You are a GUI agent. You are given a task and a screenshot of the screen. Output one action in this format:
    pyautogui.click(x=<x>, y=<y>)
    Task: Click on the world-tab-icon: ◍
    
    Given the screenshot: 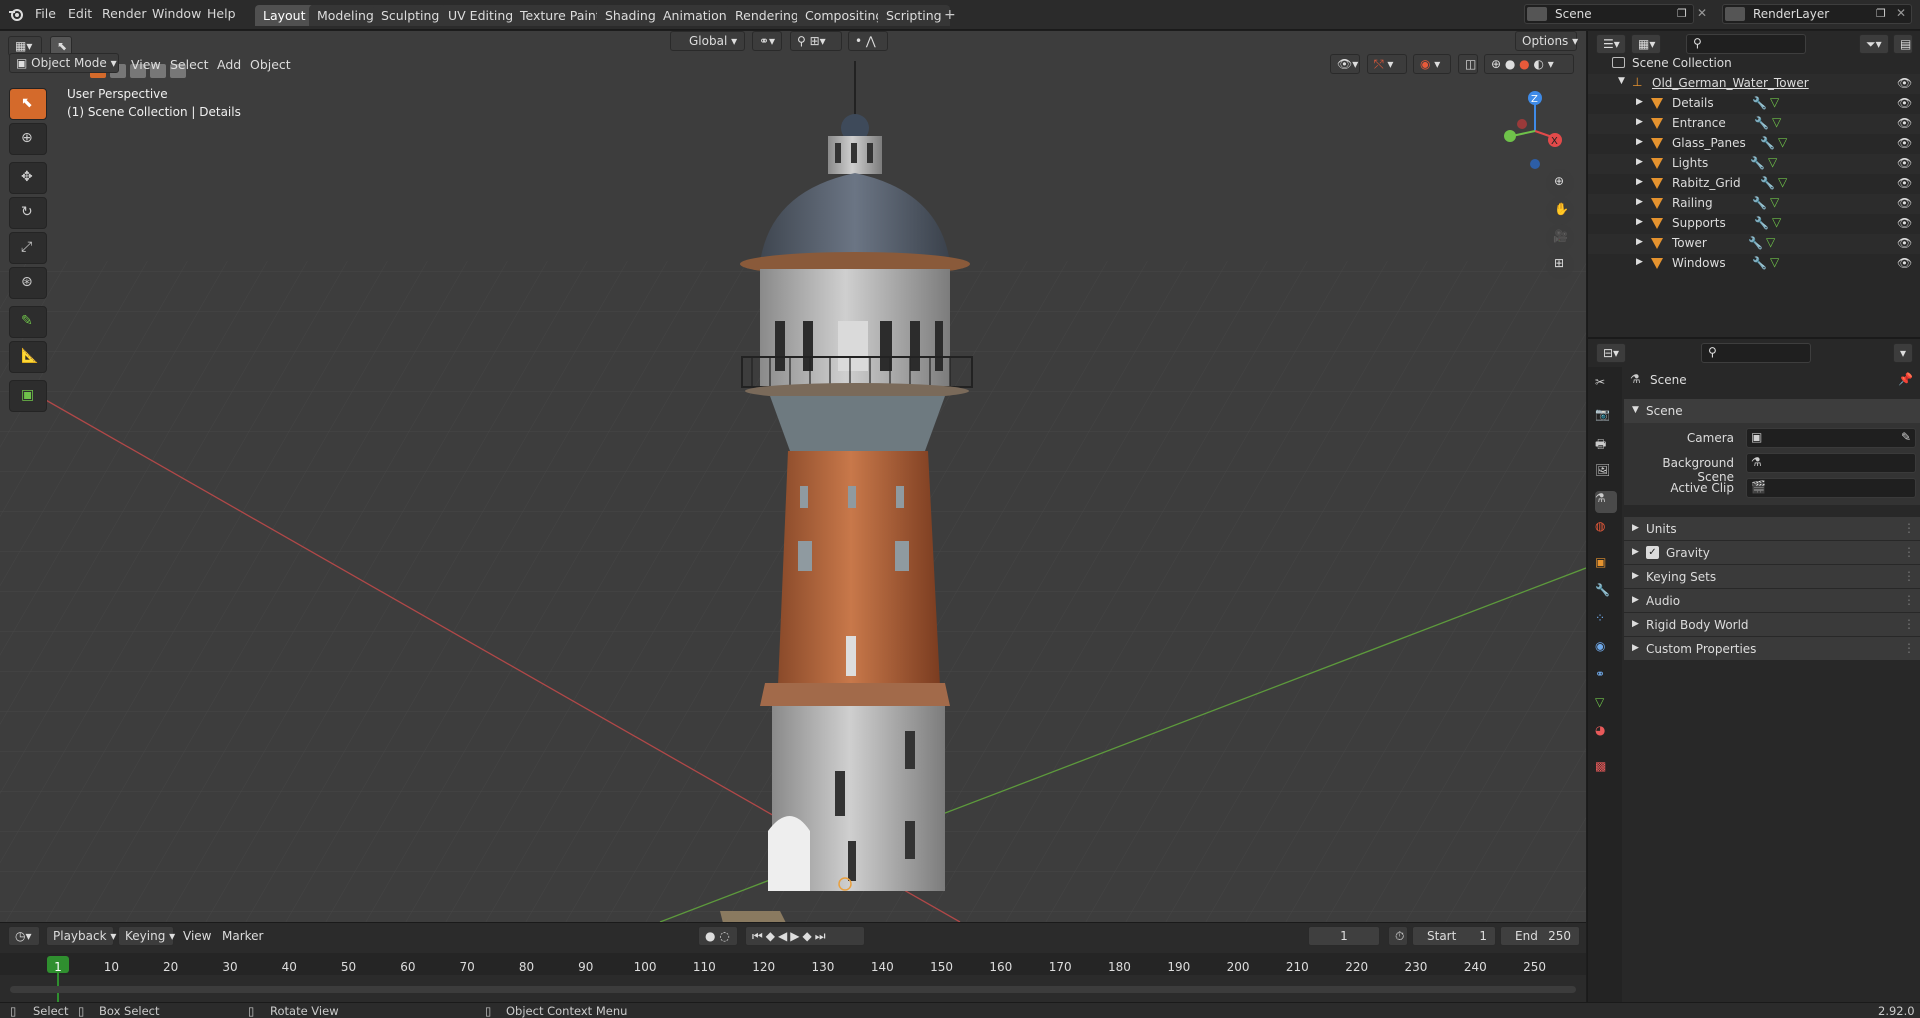 What is the action you would take?
    pyautogui.click(x=1606, y=530)
    